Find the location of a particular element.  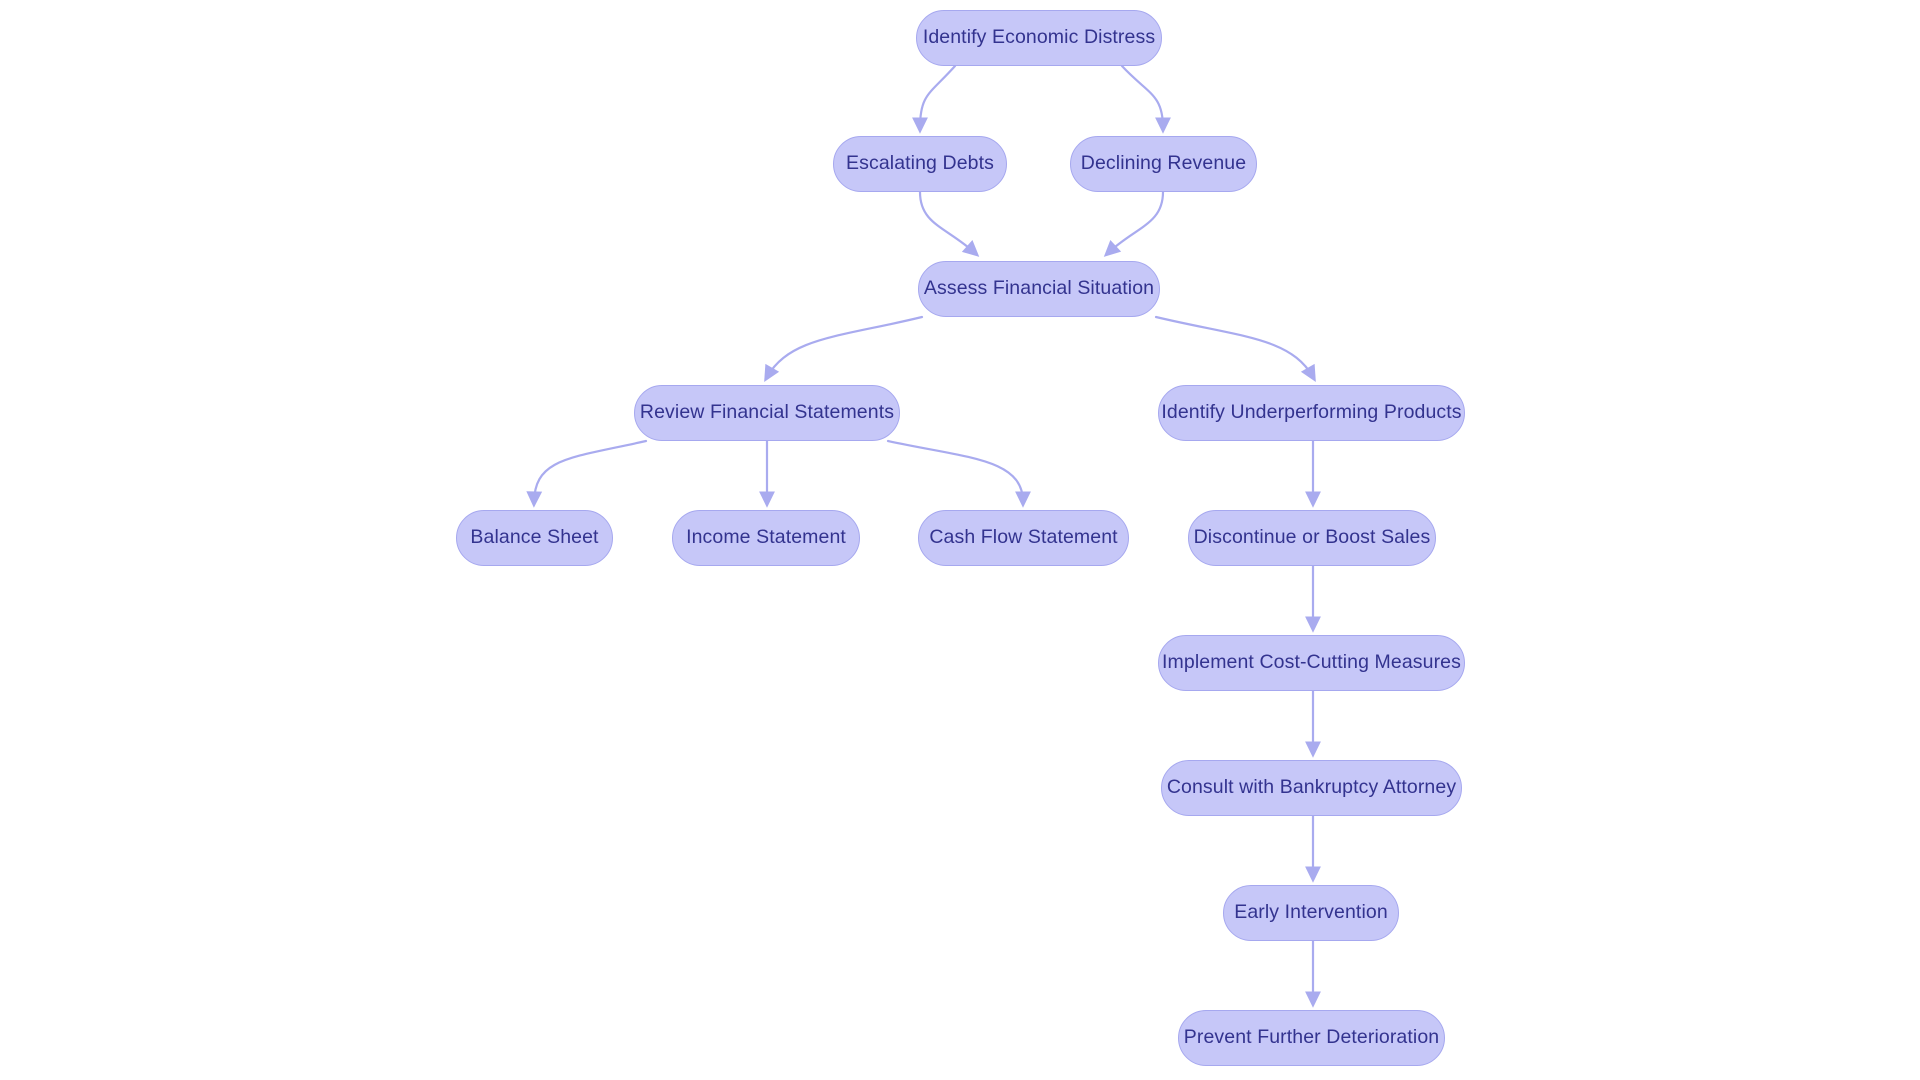

node-identify-underperforming-products: Identify Underperforming Products is located at coordinates (1311, 413).